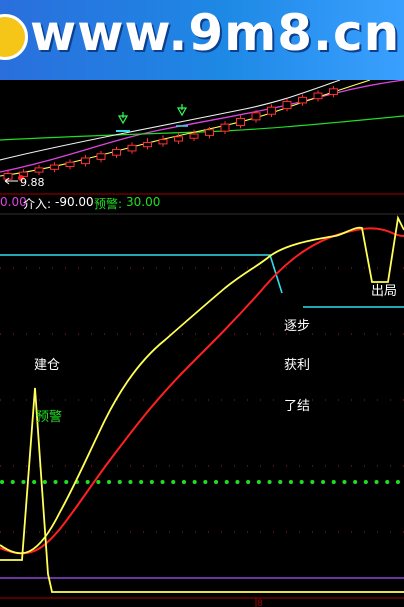 This screenshot has width=404, height=607. What do you see at coordinates (32, 182) in the screenshot?
I see `low-price-label: 9.88` at bounding box center [32, 182].